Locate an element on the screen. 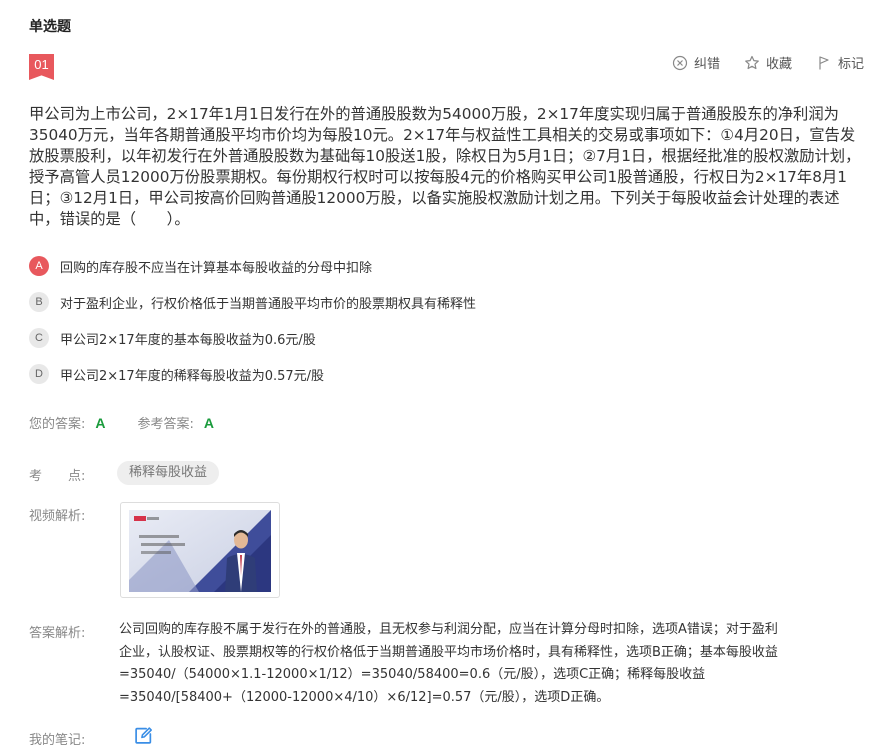 The width and height of the screenshot is (878, 754). video-analysis-label: 视频解析: is located at coordinates (57, 516).